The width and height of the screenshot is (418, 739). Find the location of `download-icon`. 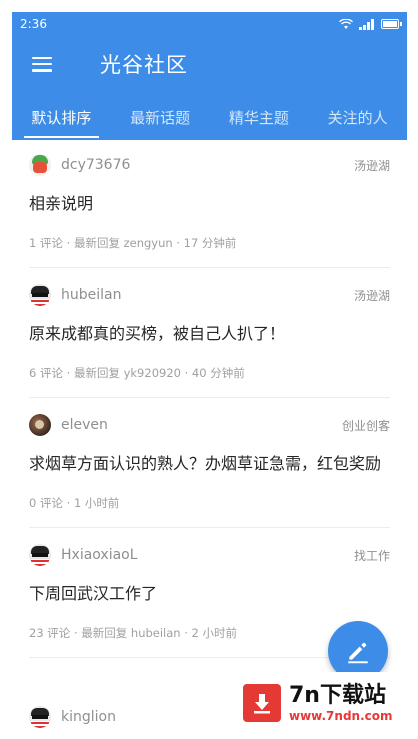

download-icon is located at coordinates (262, 703).